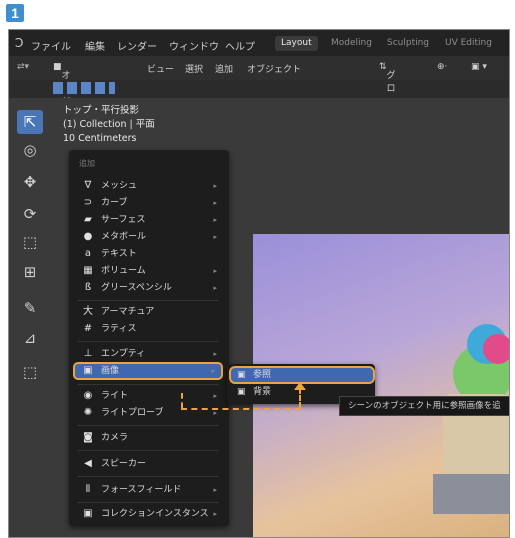 The height and width of the screenshot is (538, 515). What do you see at coordinates (262, 375) in the screenshot?
I see `submenu-item-label: 参照` at bounding box center [262, 375].